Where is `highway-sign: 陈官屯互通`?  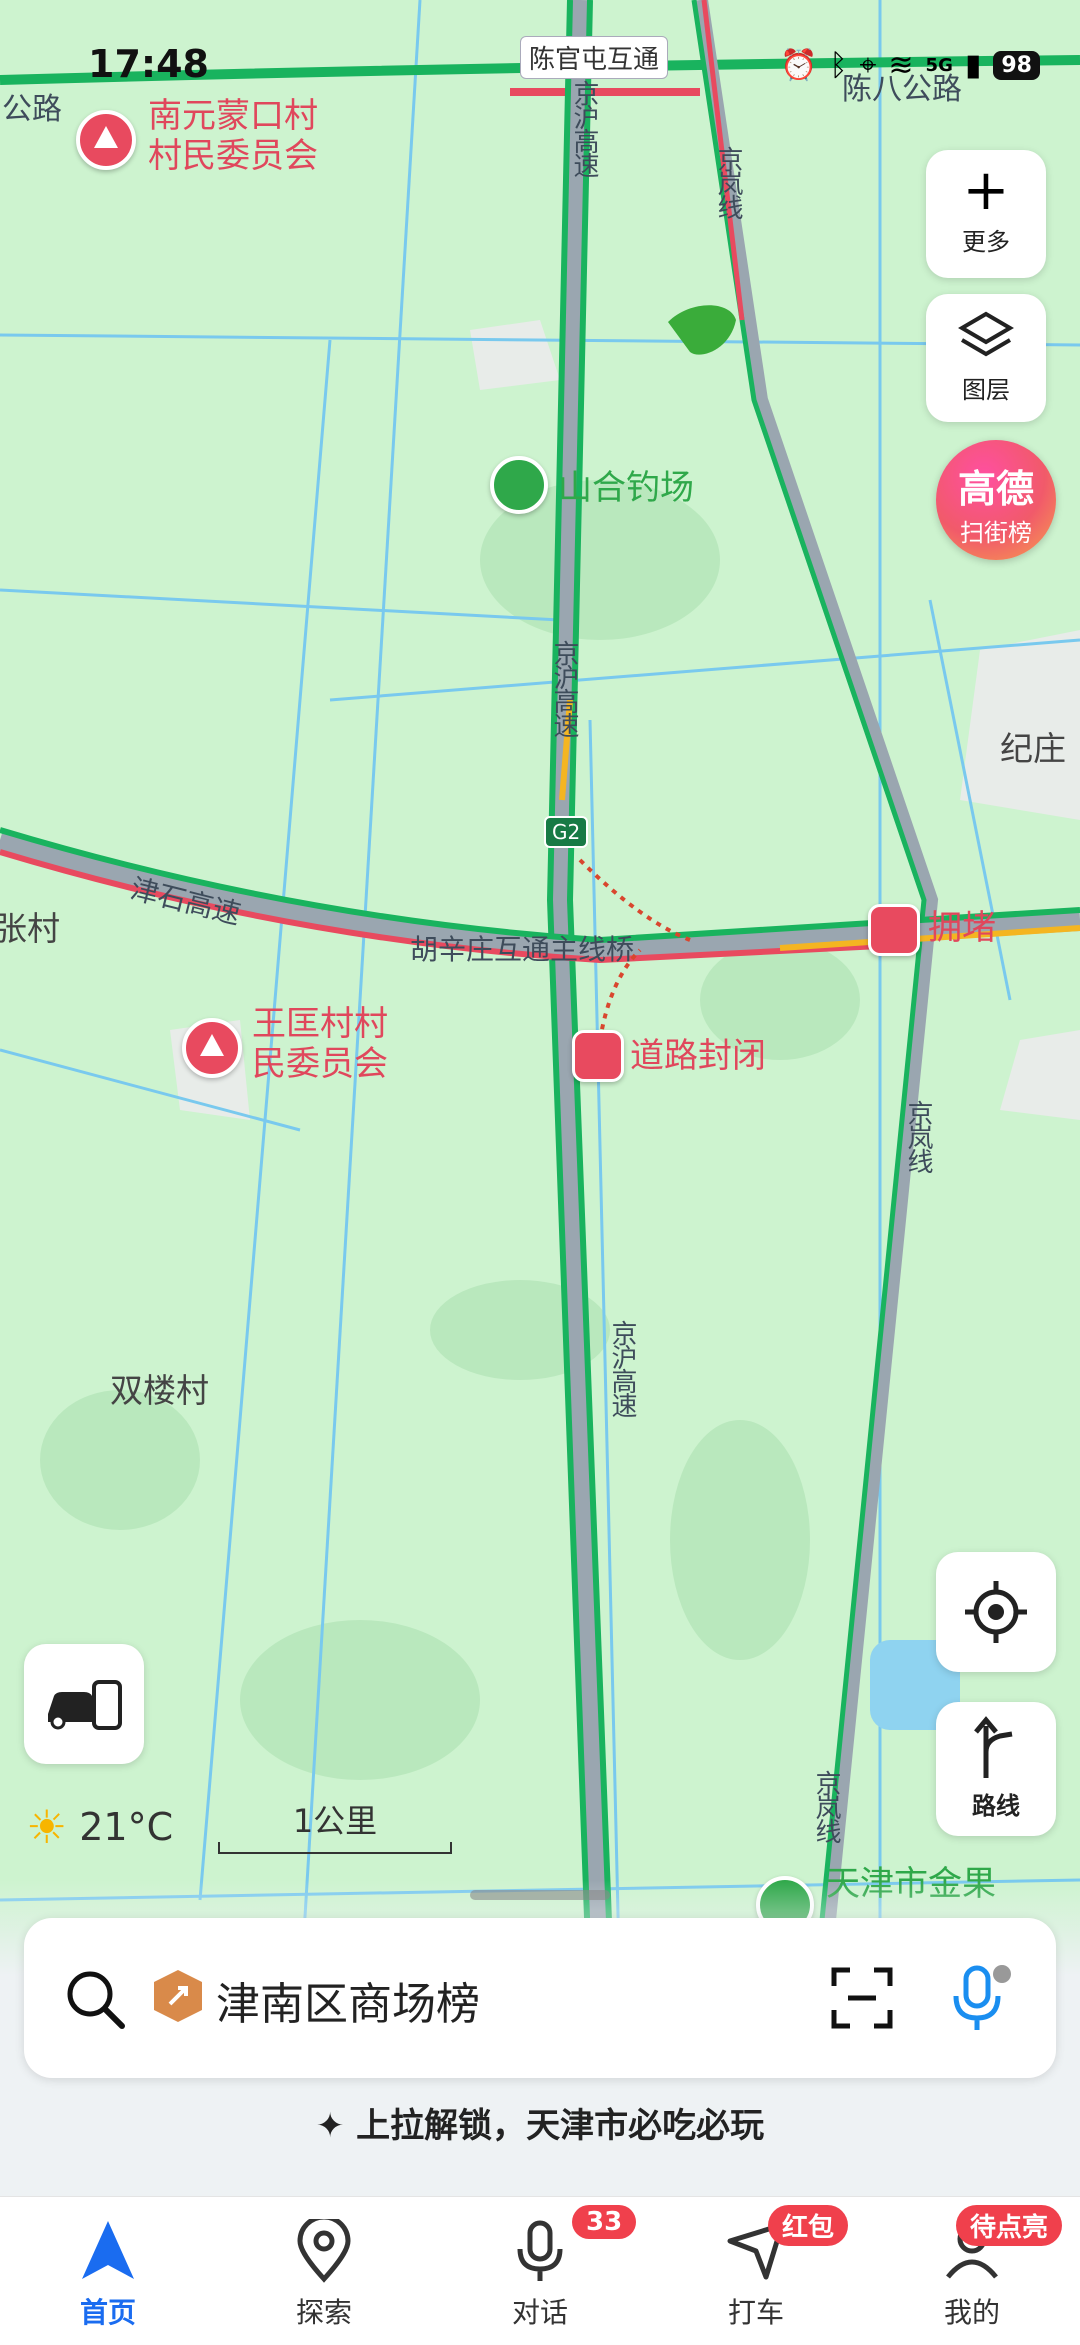 highway-sign: 陈官屯互通 is located at coordinates (594, 57).